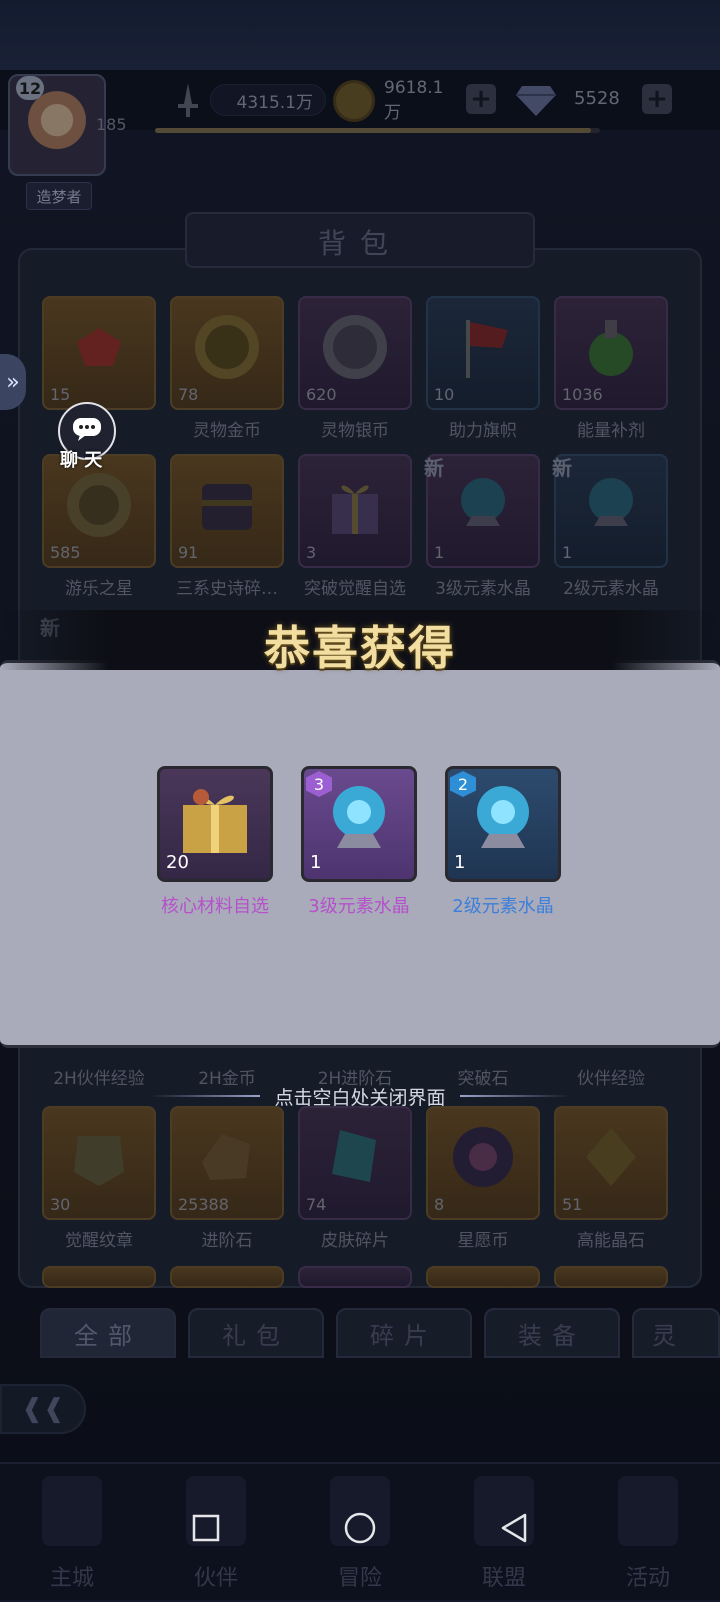 The image size is (720, 1602). I want to click on square-icon, so click(206, 1530).